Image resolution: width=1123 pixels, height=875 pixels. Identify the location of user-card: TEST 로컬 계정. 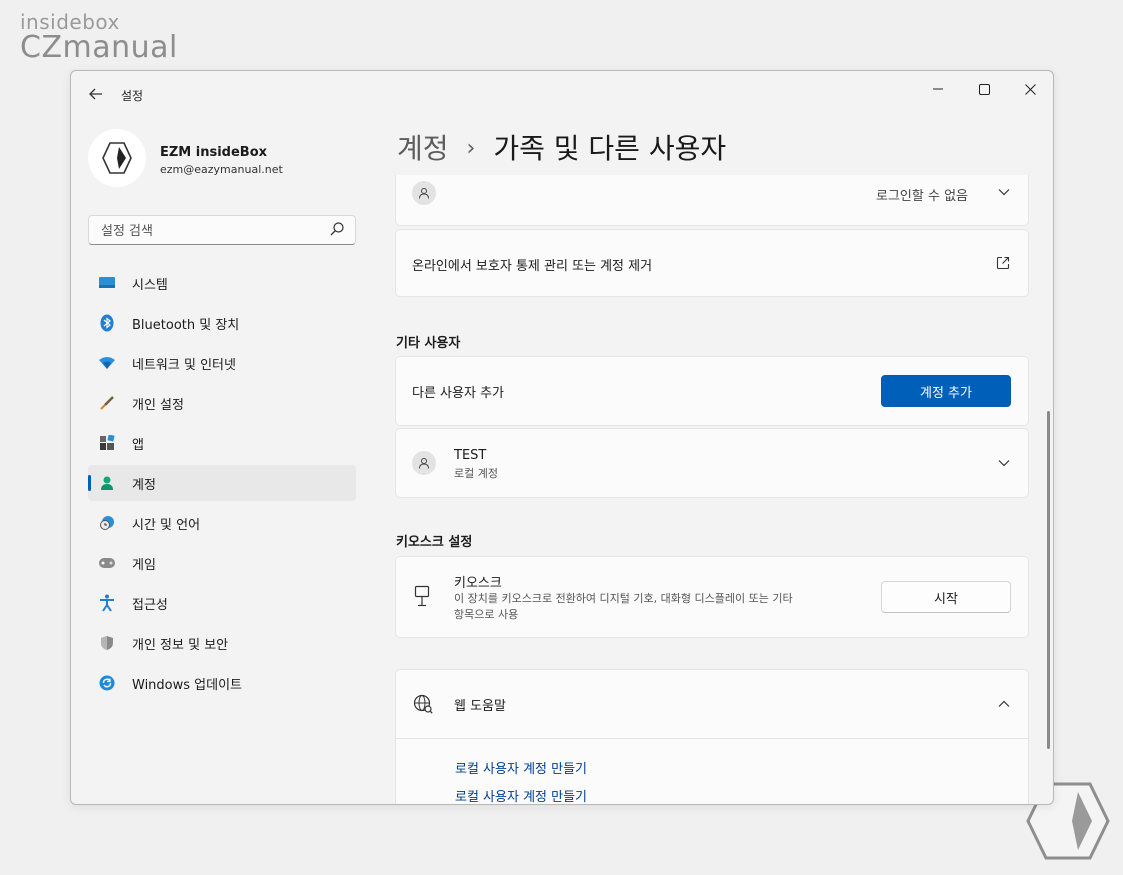
(712, 463).